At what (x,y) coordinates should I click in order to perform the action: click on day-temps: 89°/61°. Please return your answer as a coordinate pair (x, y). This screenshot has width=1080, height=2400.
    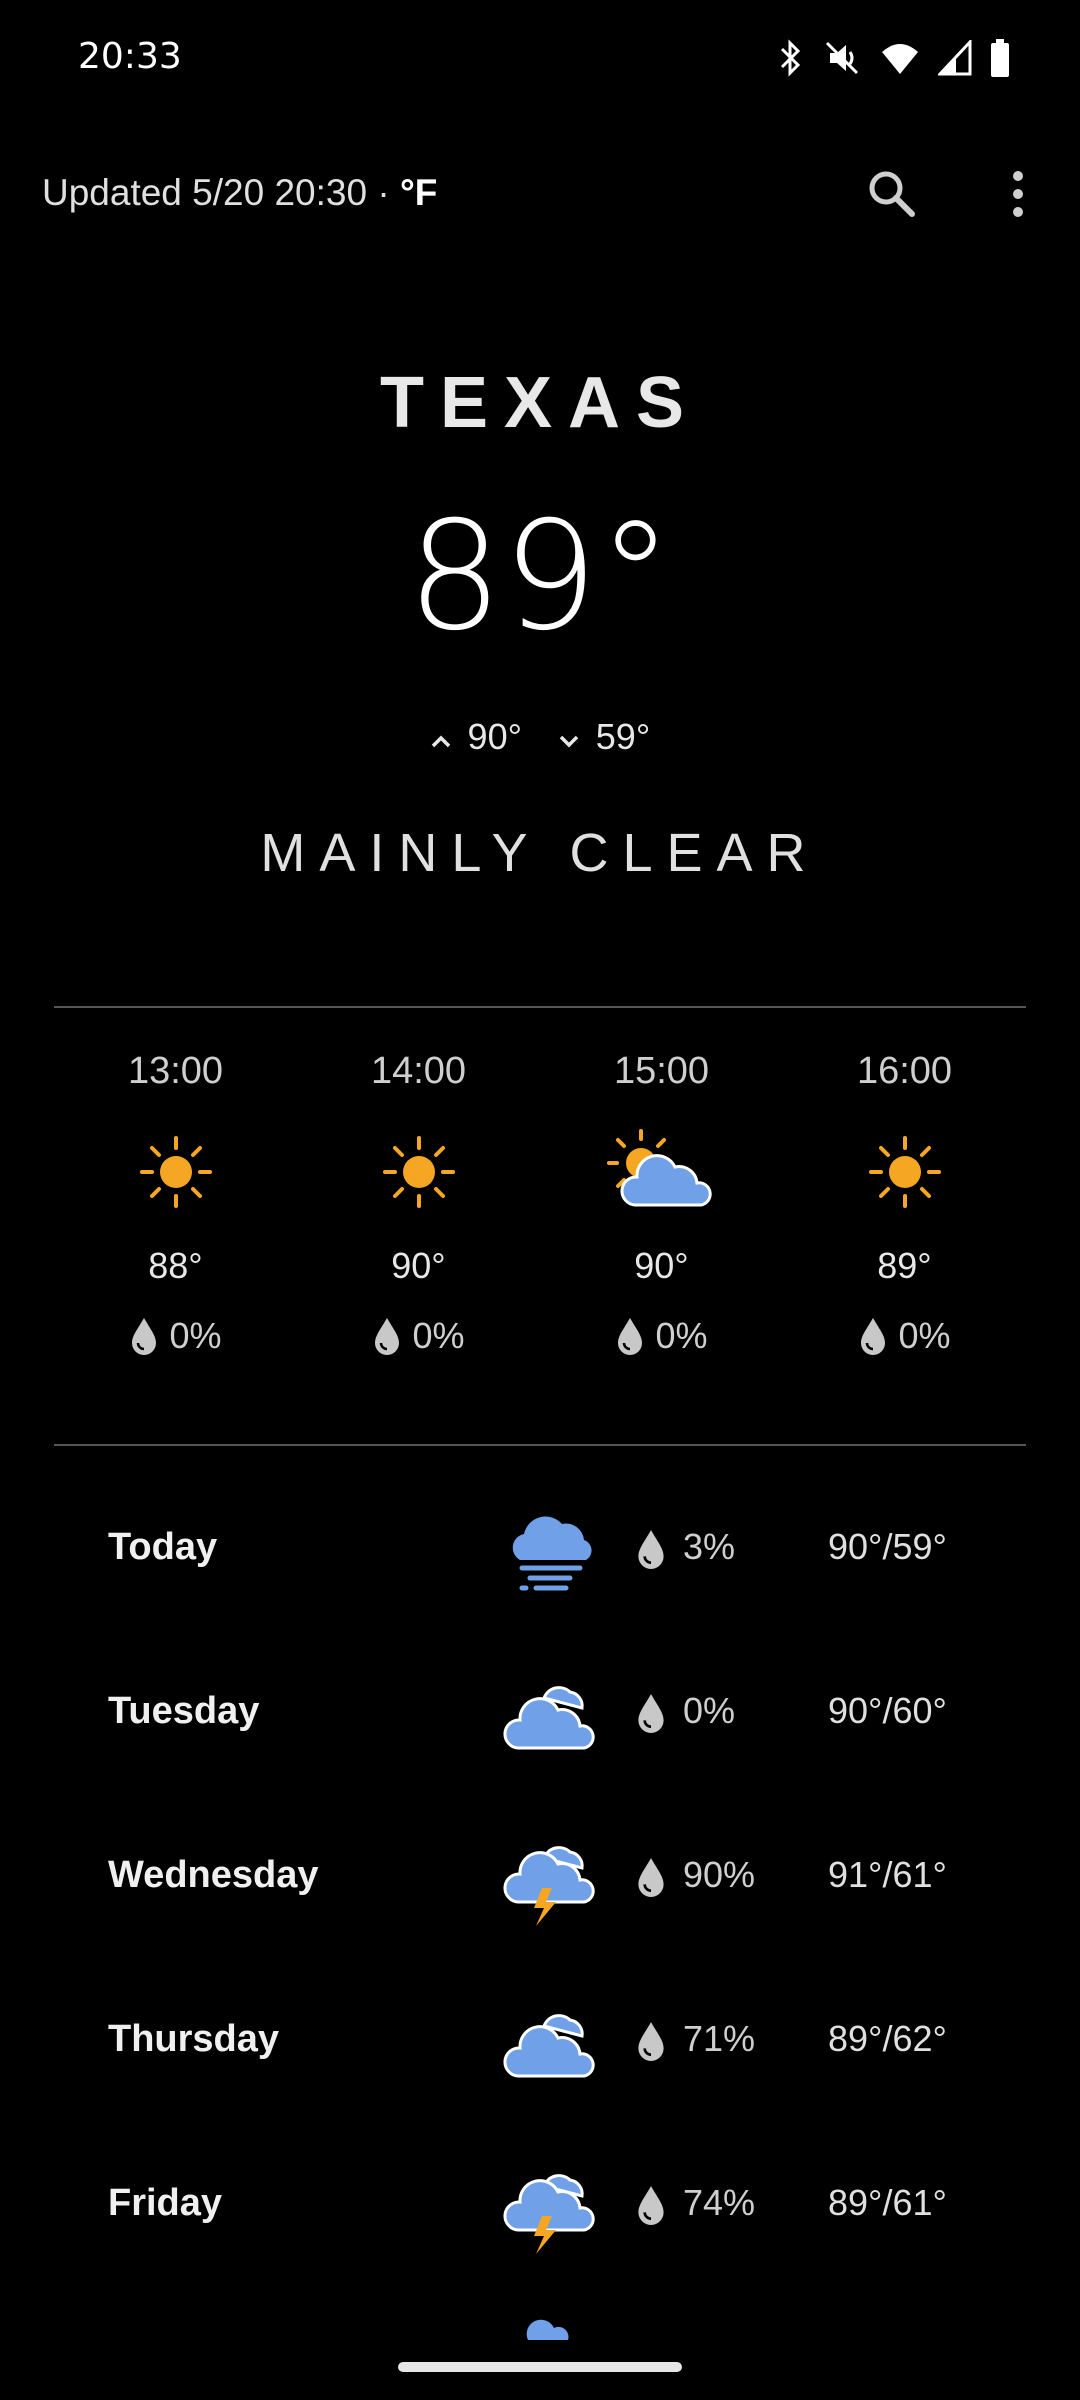
    Looking at the image, I should click on (887, 2202).